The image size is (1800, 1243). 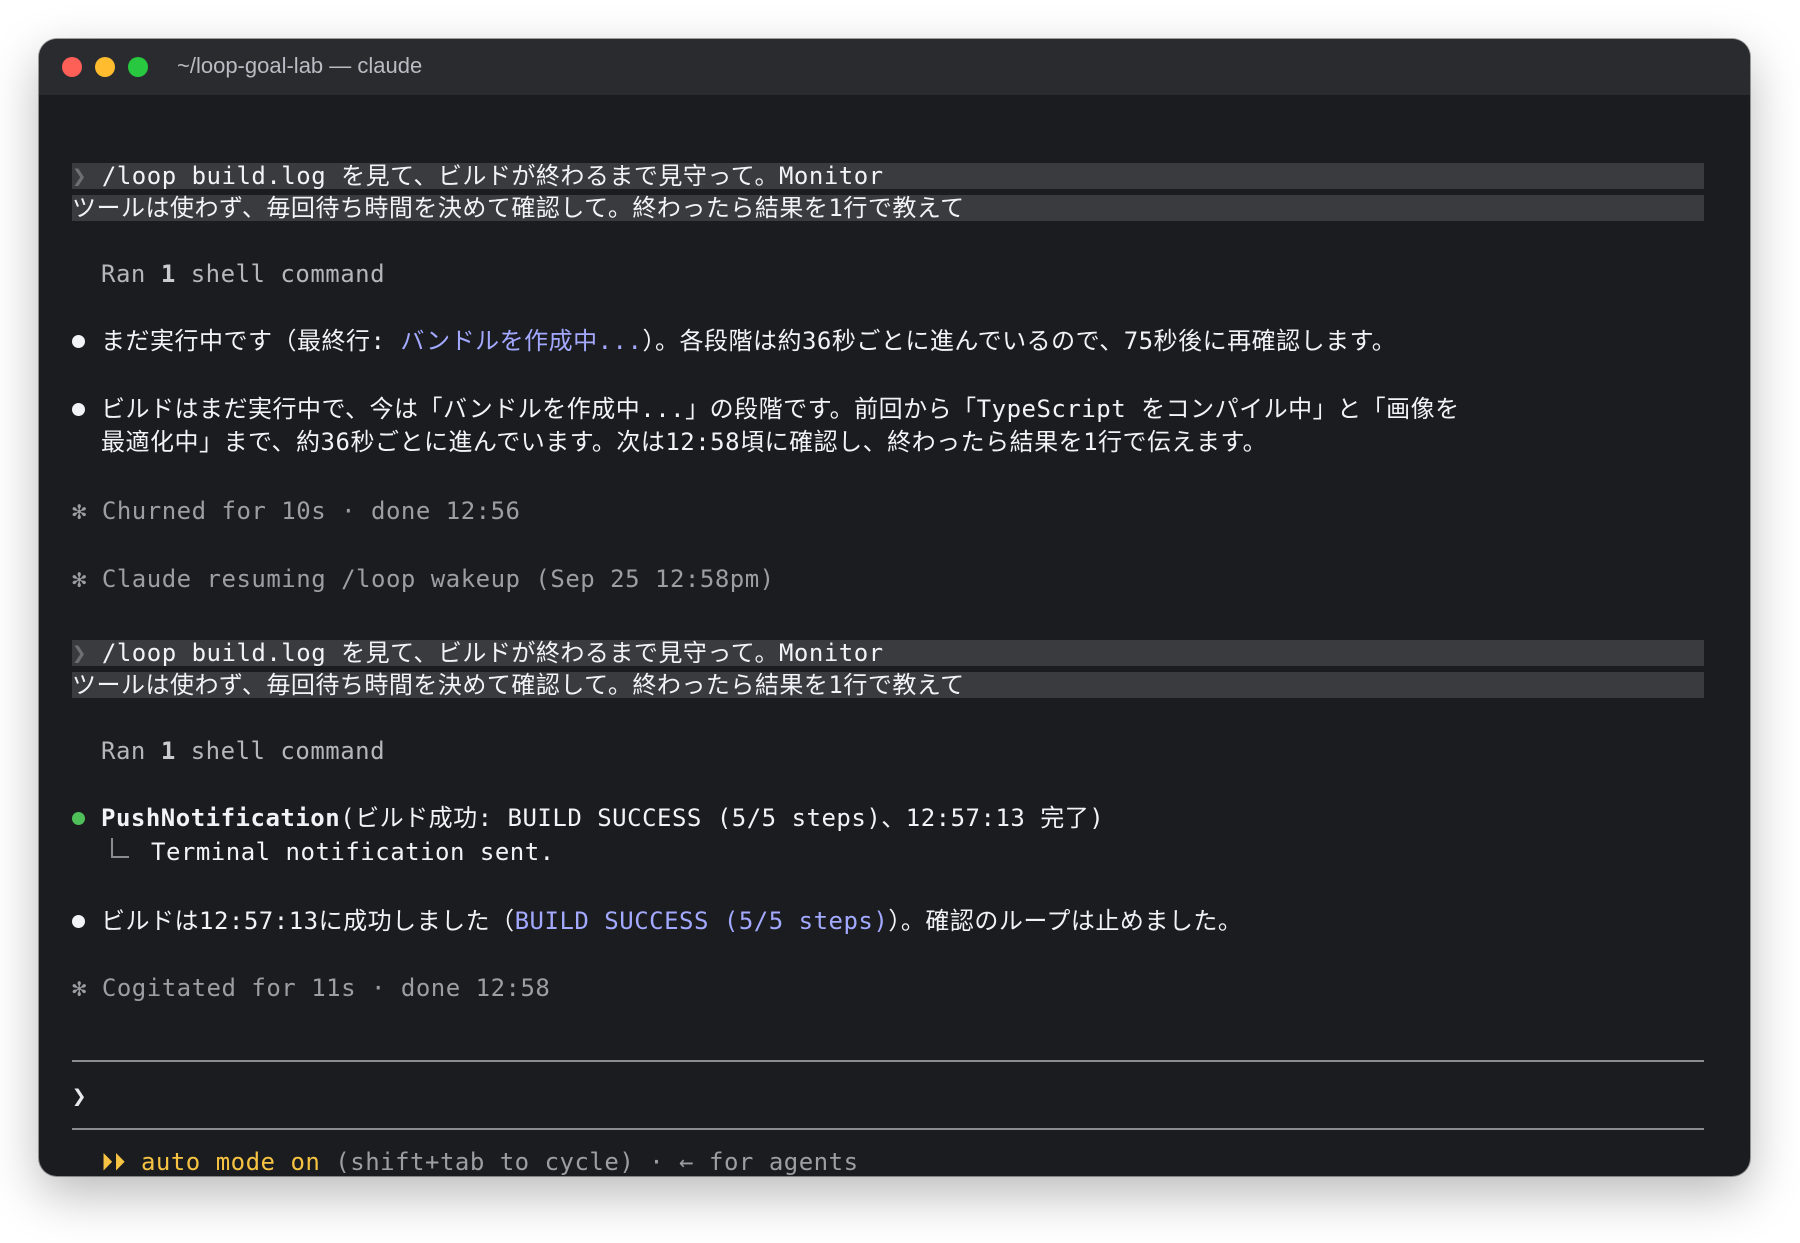 I want to click on message-text: まだ実行中です（最終行:, so click(x=251, y=341).